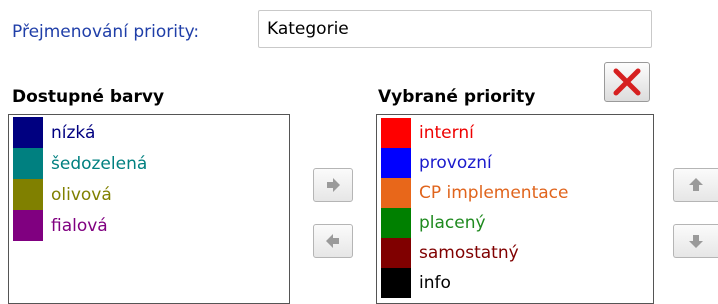 This screenshot has width=718, height=304. I want to click on list-item: samostatný, so click(517, 253).